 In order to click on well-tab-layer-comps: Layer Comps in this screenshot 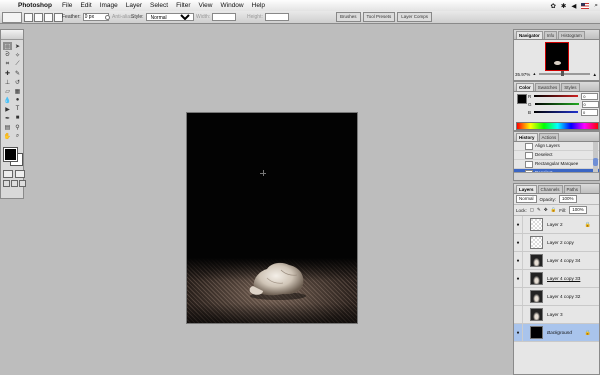, I will do `click(415, 17)`.